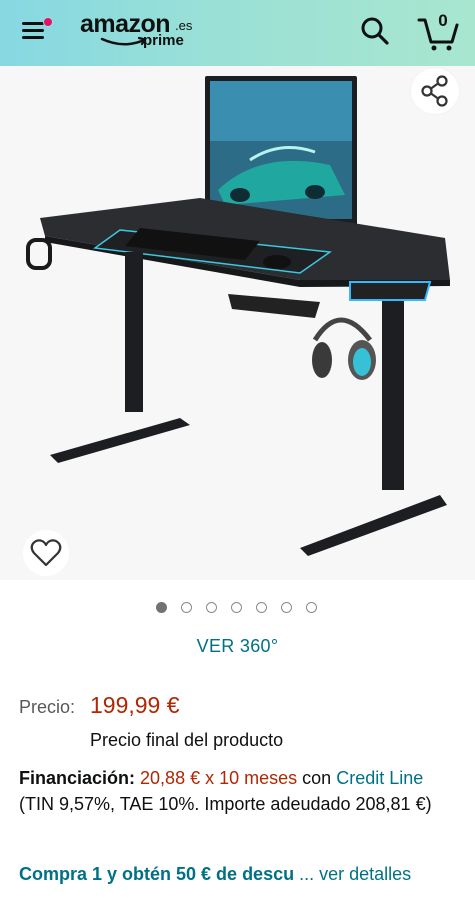 Image resolution: width=475 pixels, height=904 pixels. What do you see at coordinates (184, 25) in the screenshot?
I see `logo-suffix: .es` at bounding box center [184, 25].